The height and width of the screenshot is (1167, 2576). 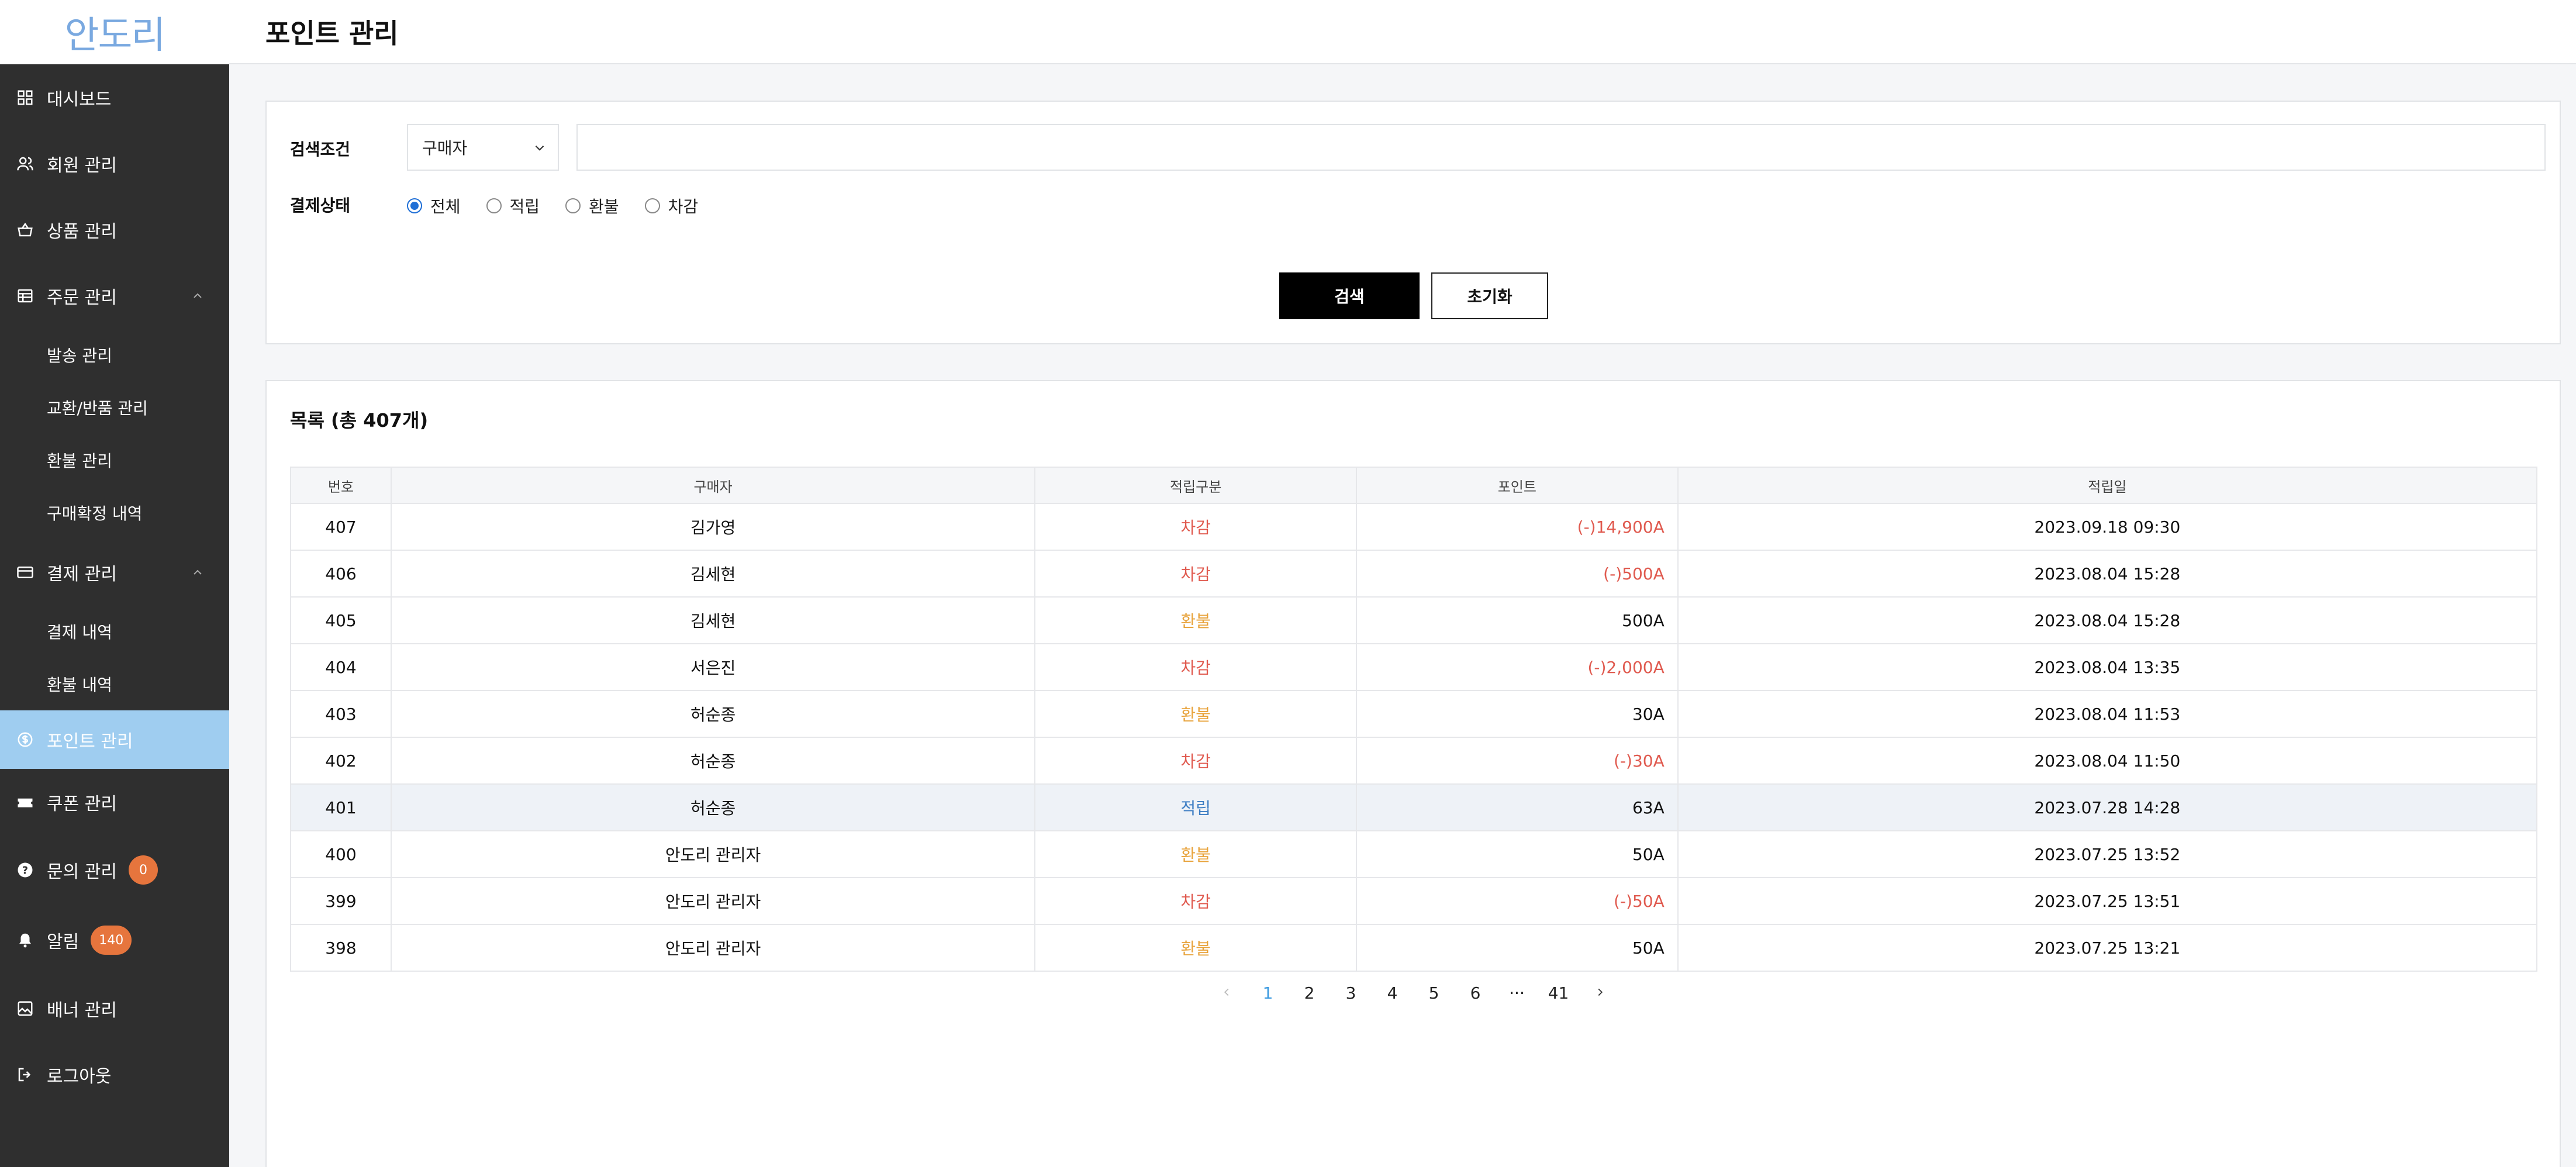 What do you see at coordinates (1414, 854) in the screenshot?
I see `table-row: 400 안도리 관리자 환불 50A 2023.07.25 13:52` at bounding box center [1414, 854].